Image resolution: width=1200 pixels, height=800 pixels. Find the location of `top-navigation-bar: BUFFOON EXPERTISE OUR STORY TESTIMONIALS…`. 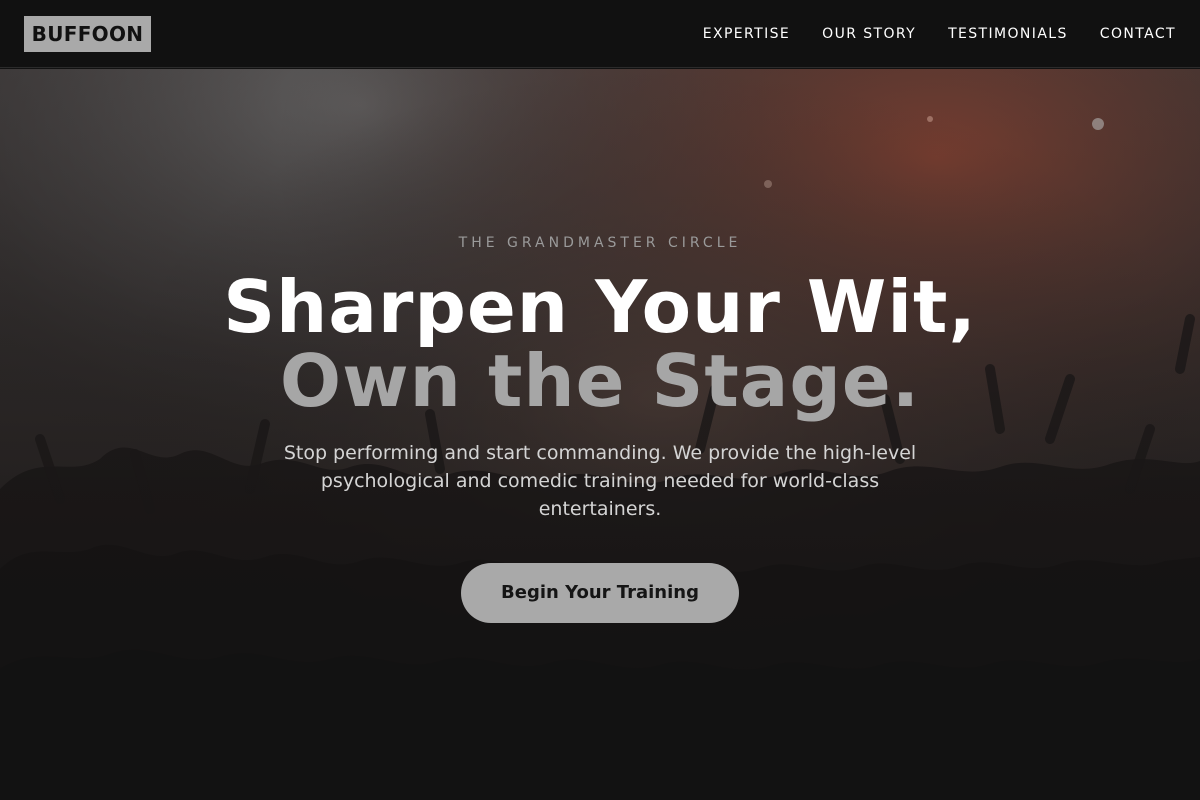

top-navigation-bar: BUFFOON EXPERTISE OUR STORY TESTIMONIALS… is located at coordinates (600, 34).